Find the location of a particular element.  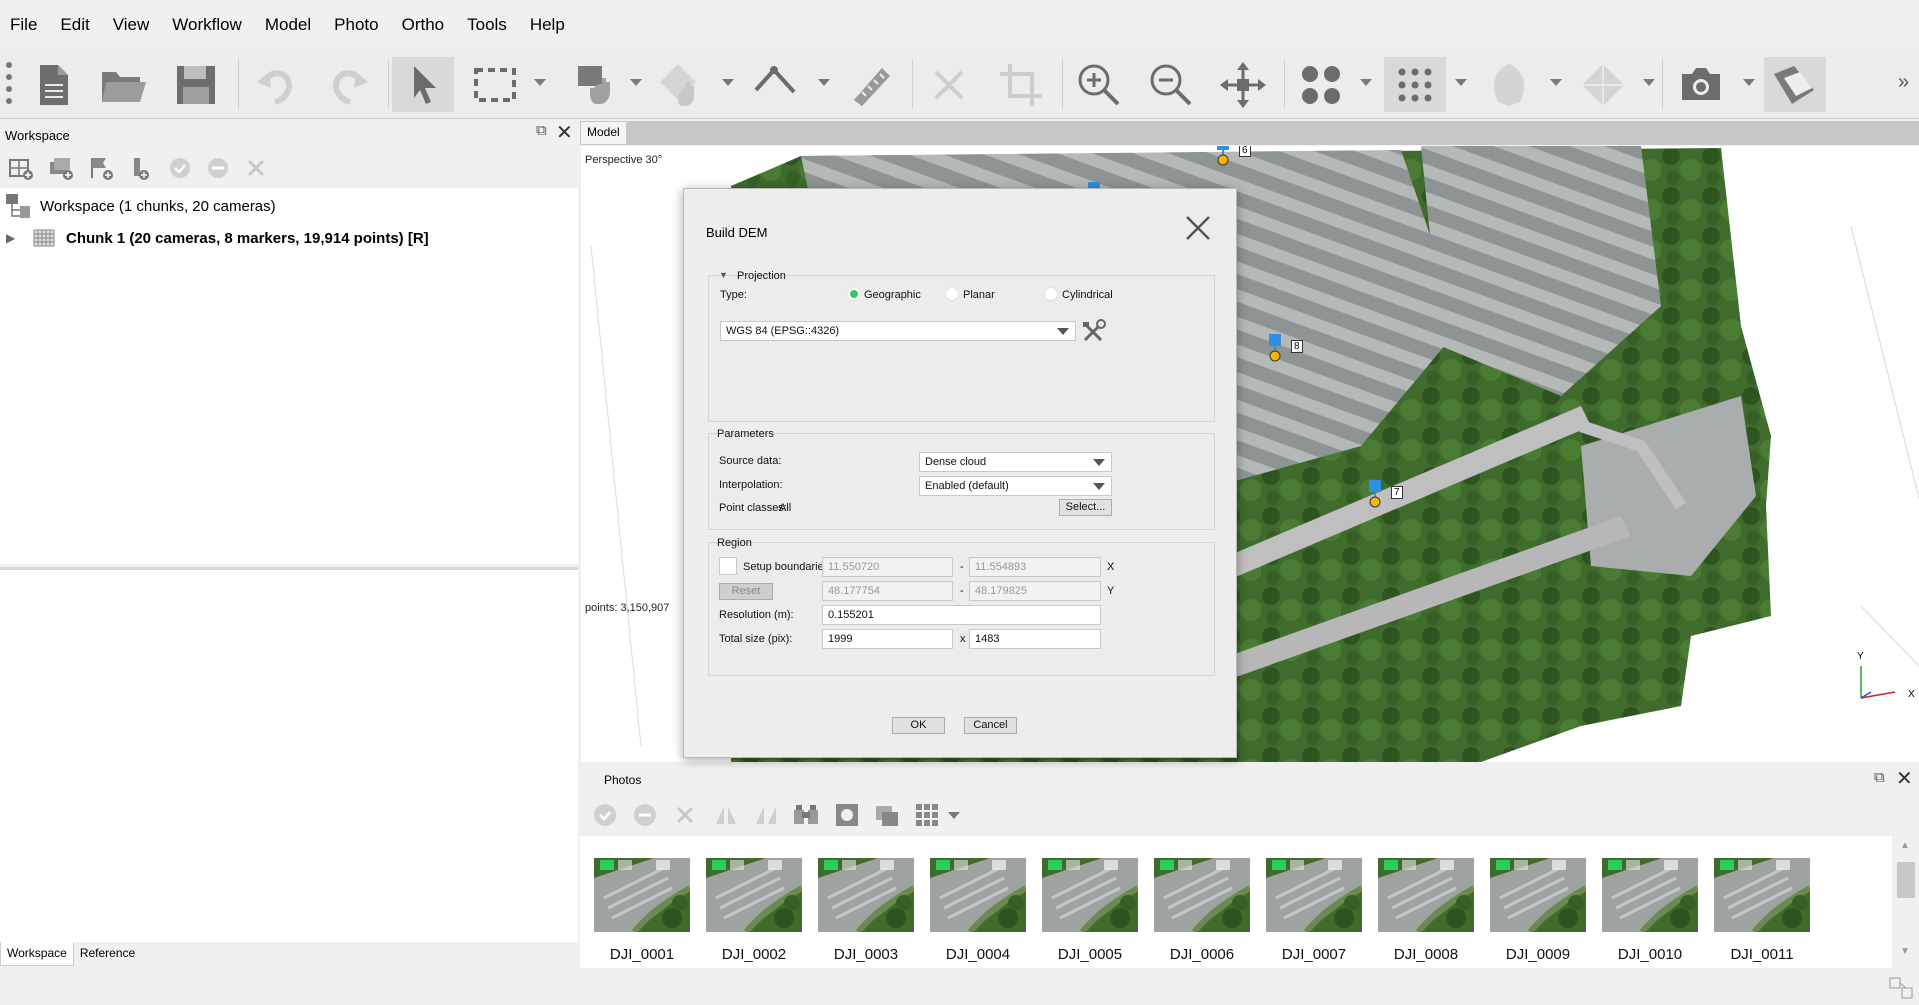

marker-7: 7 is located at coordinates (1387, 492).